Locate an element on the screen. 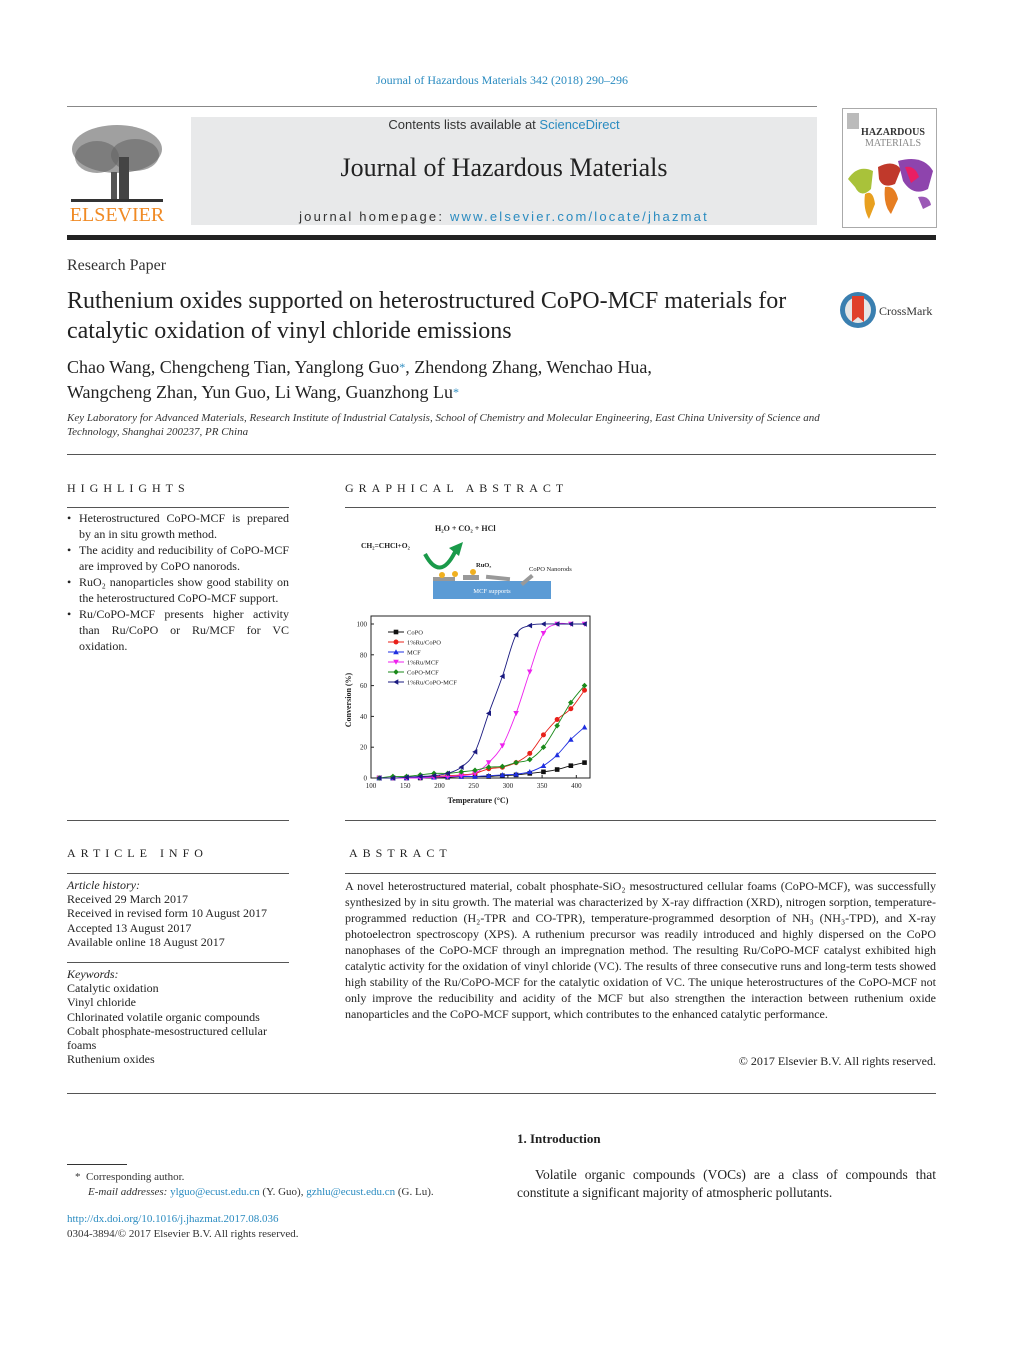 This screenshot has height=1351, width=1020. legend-entry: 1%Ru/CoPO is located at coordinates (414, 643).